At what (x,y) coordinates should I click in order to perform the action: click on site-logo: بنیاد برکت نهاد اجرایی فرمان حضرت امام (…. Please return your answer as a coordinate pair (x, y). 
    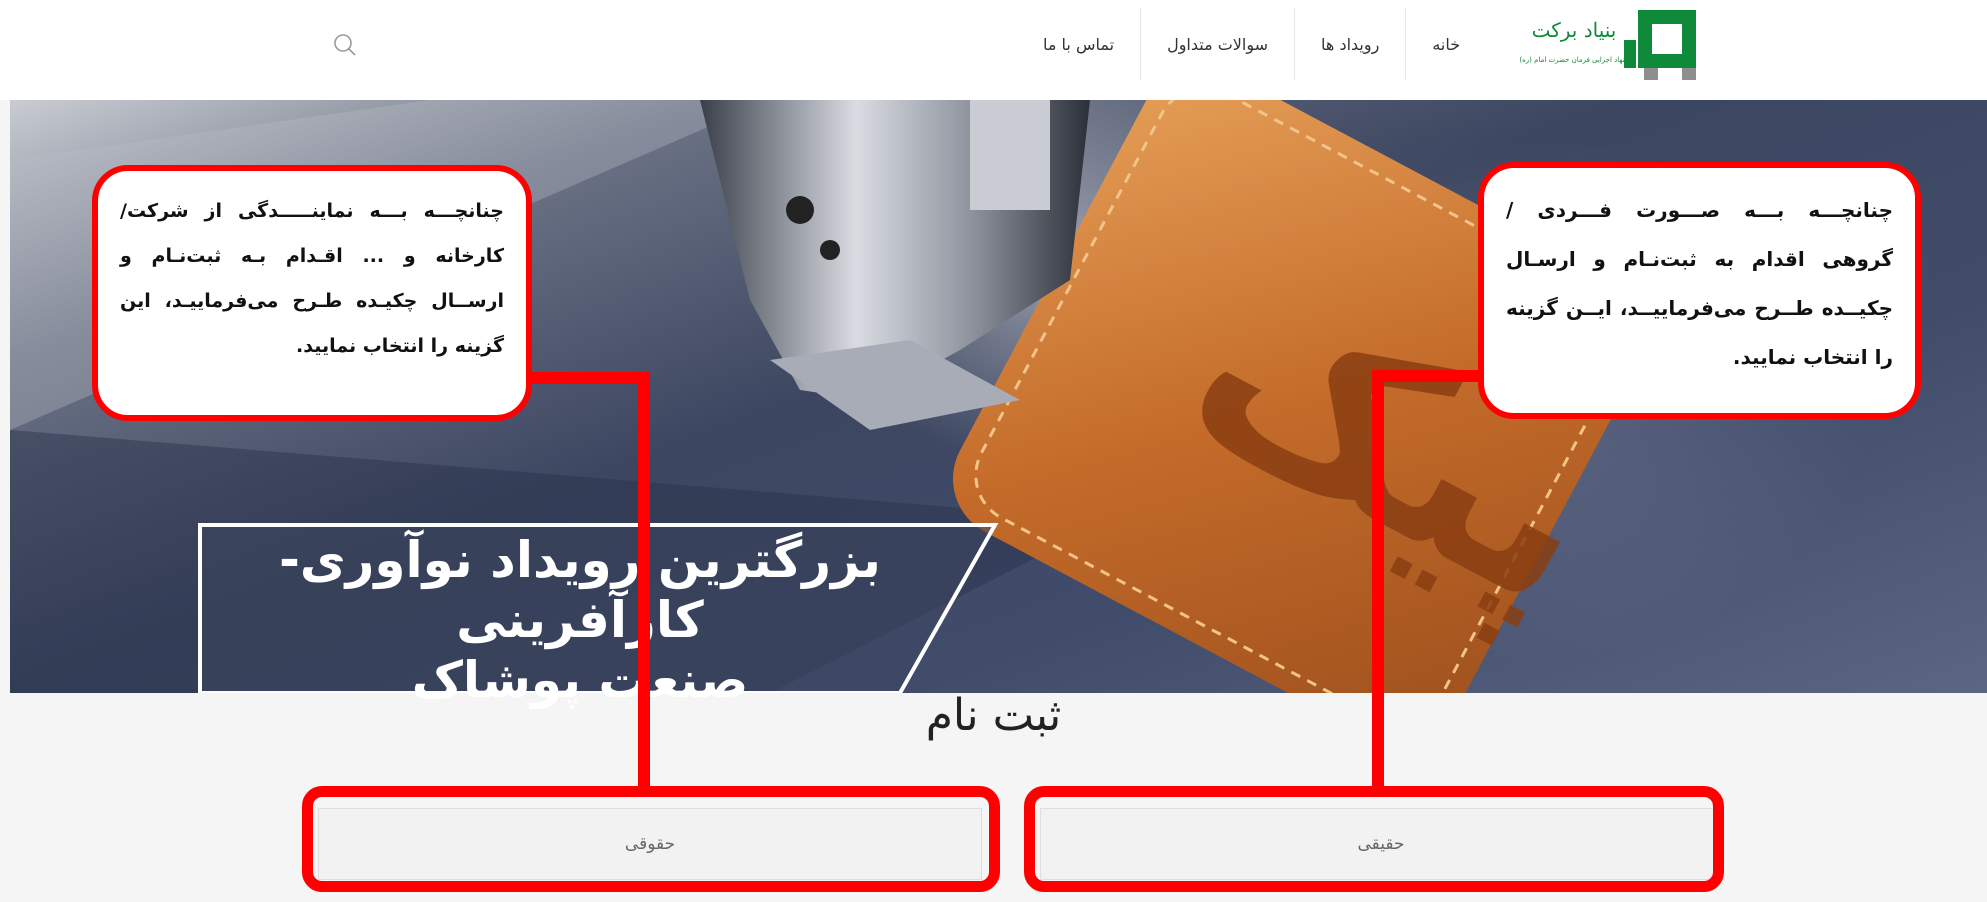
    Looking at the image, I should click on (1609, 46).